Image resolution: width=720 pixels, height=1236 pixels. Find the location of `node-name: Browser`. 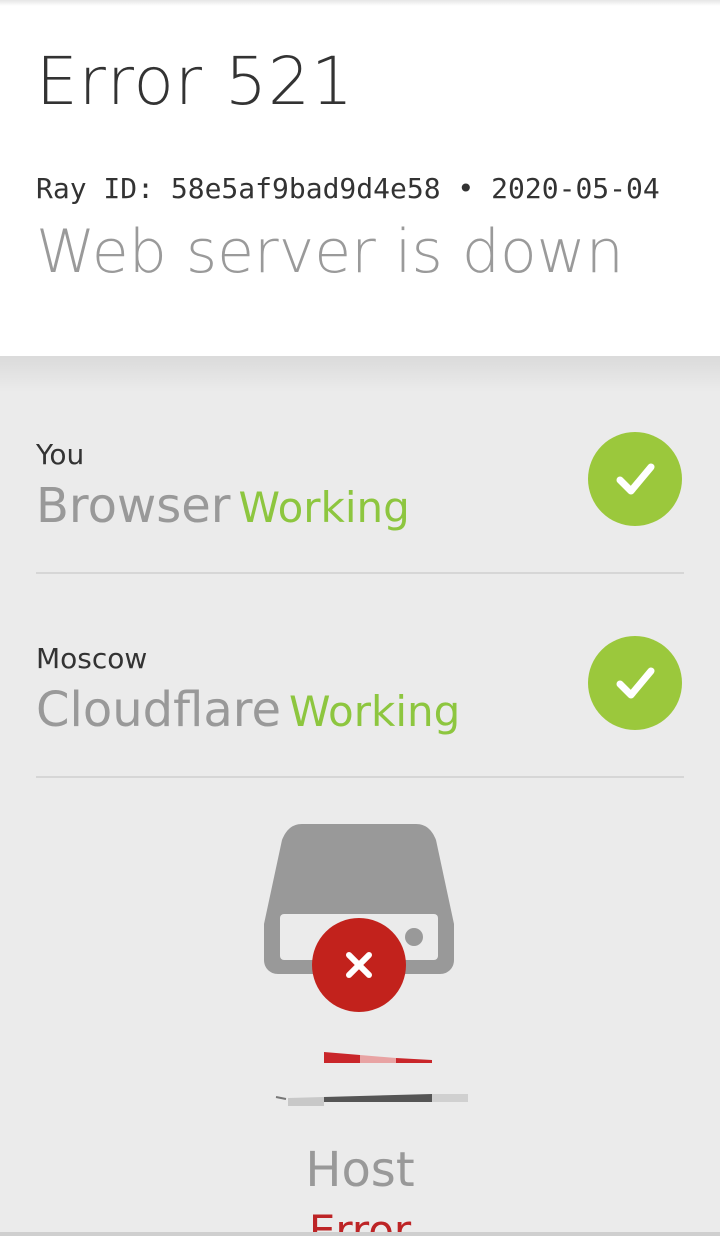

node-name: Browser is located at coordinates (133, 506).